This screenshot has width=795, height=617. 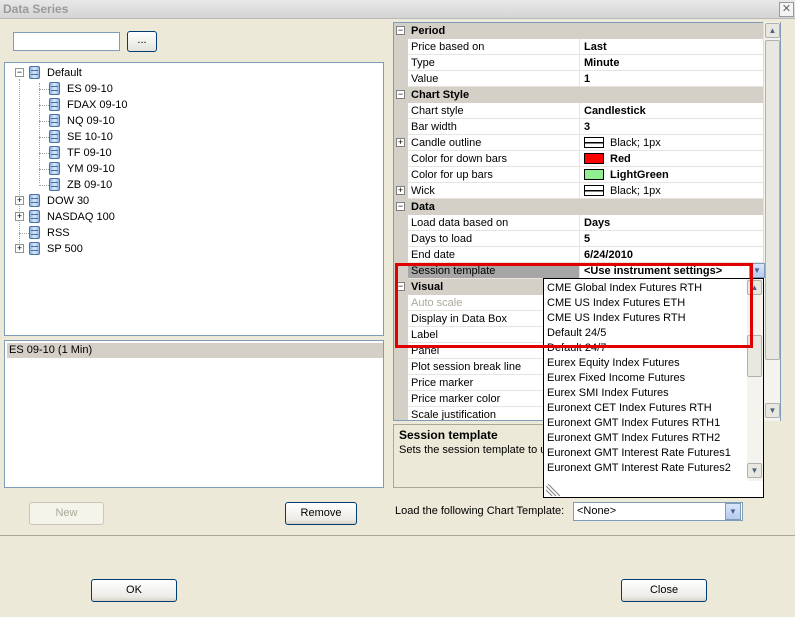 I want to click on property-row: Chart style Candlestick, so click(x=580, y=111).